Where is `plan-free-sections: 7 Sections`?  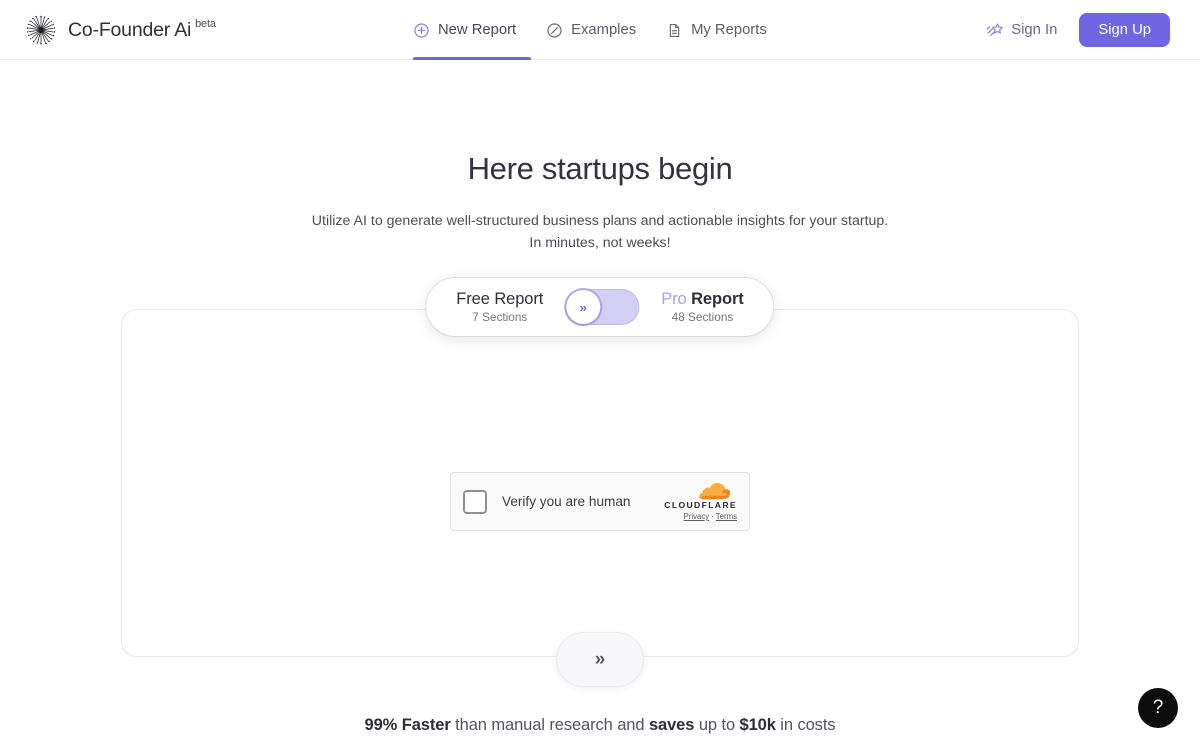 plan-free-sections: 7 Sections is located at coordinates (500, 317).